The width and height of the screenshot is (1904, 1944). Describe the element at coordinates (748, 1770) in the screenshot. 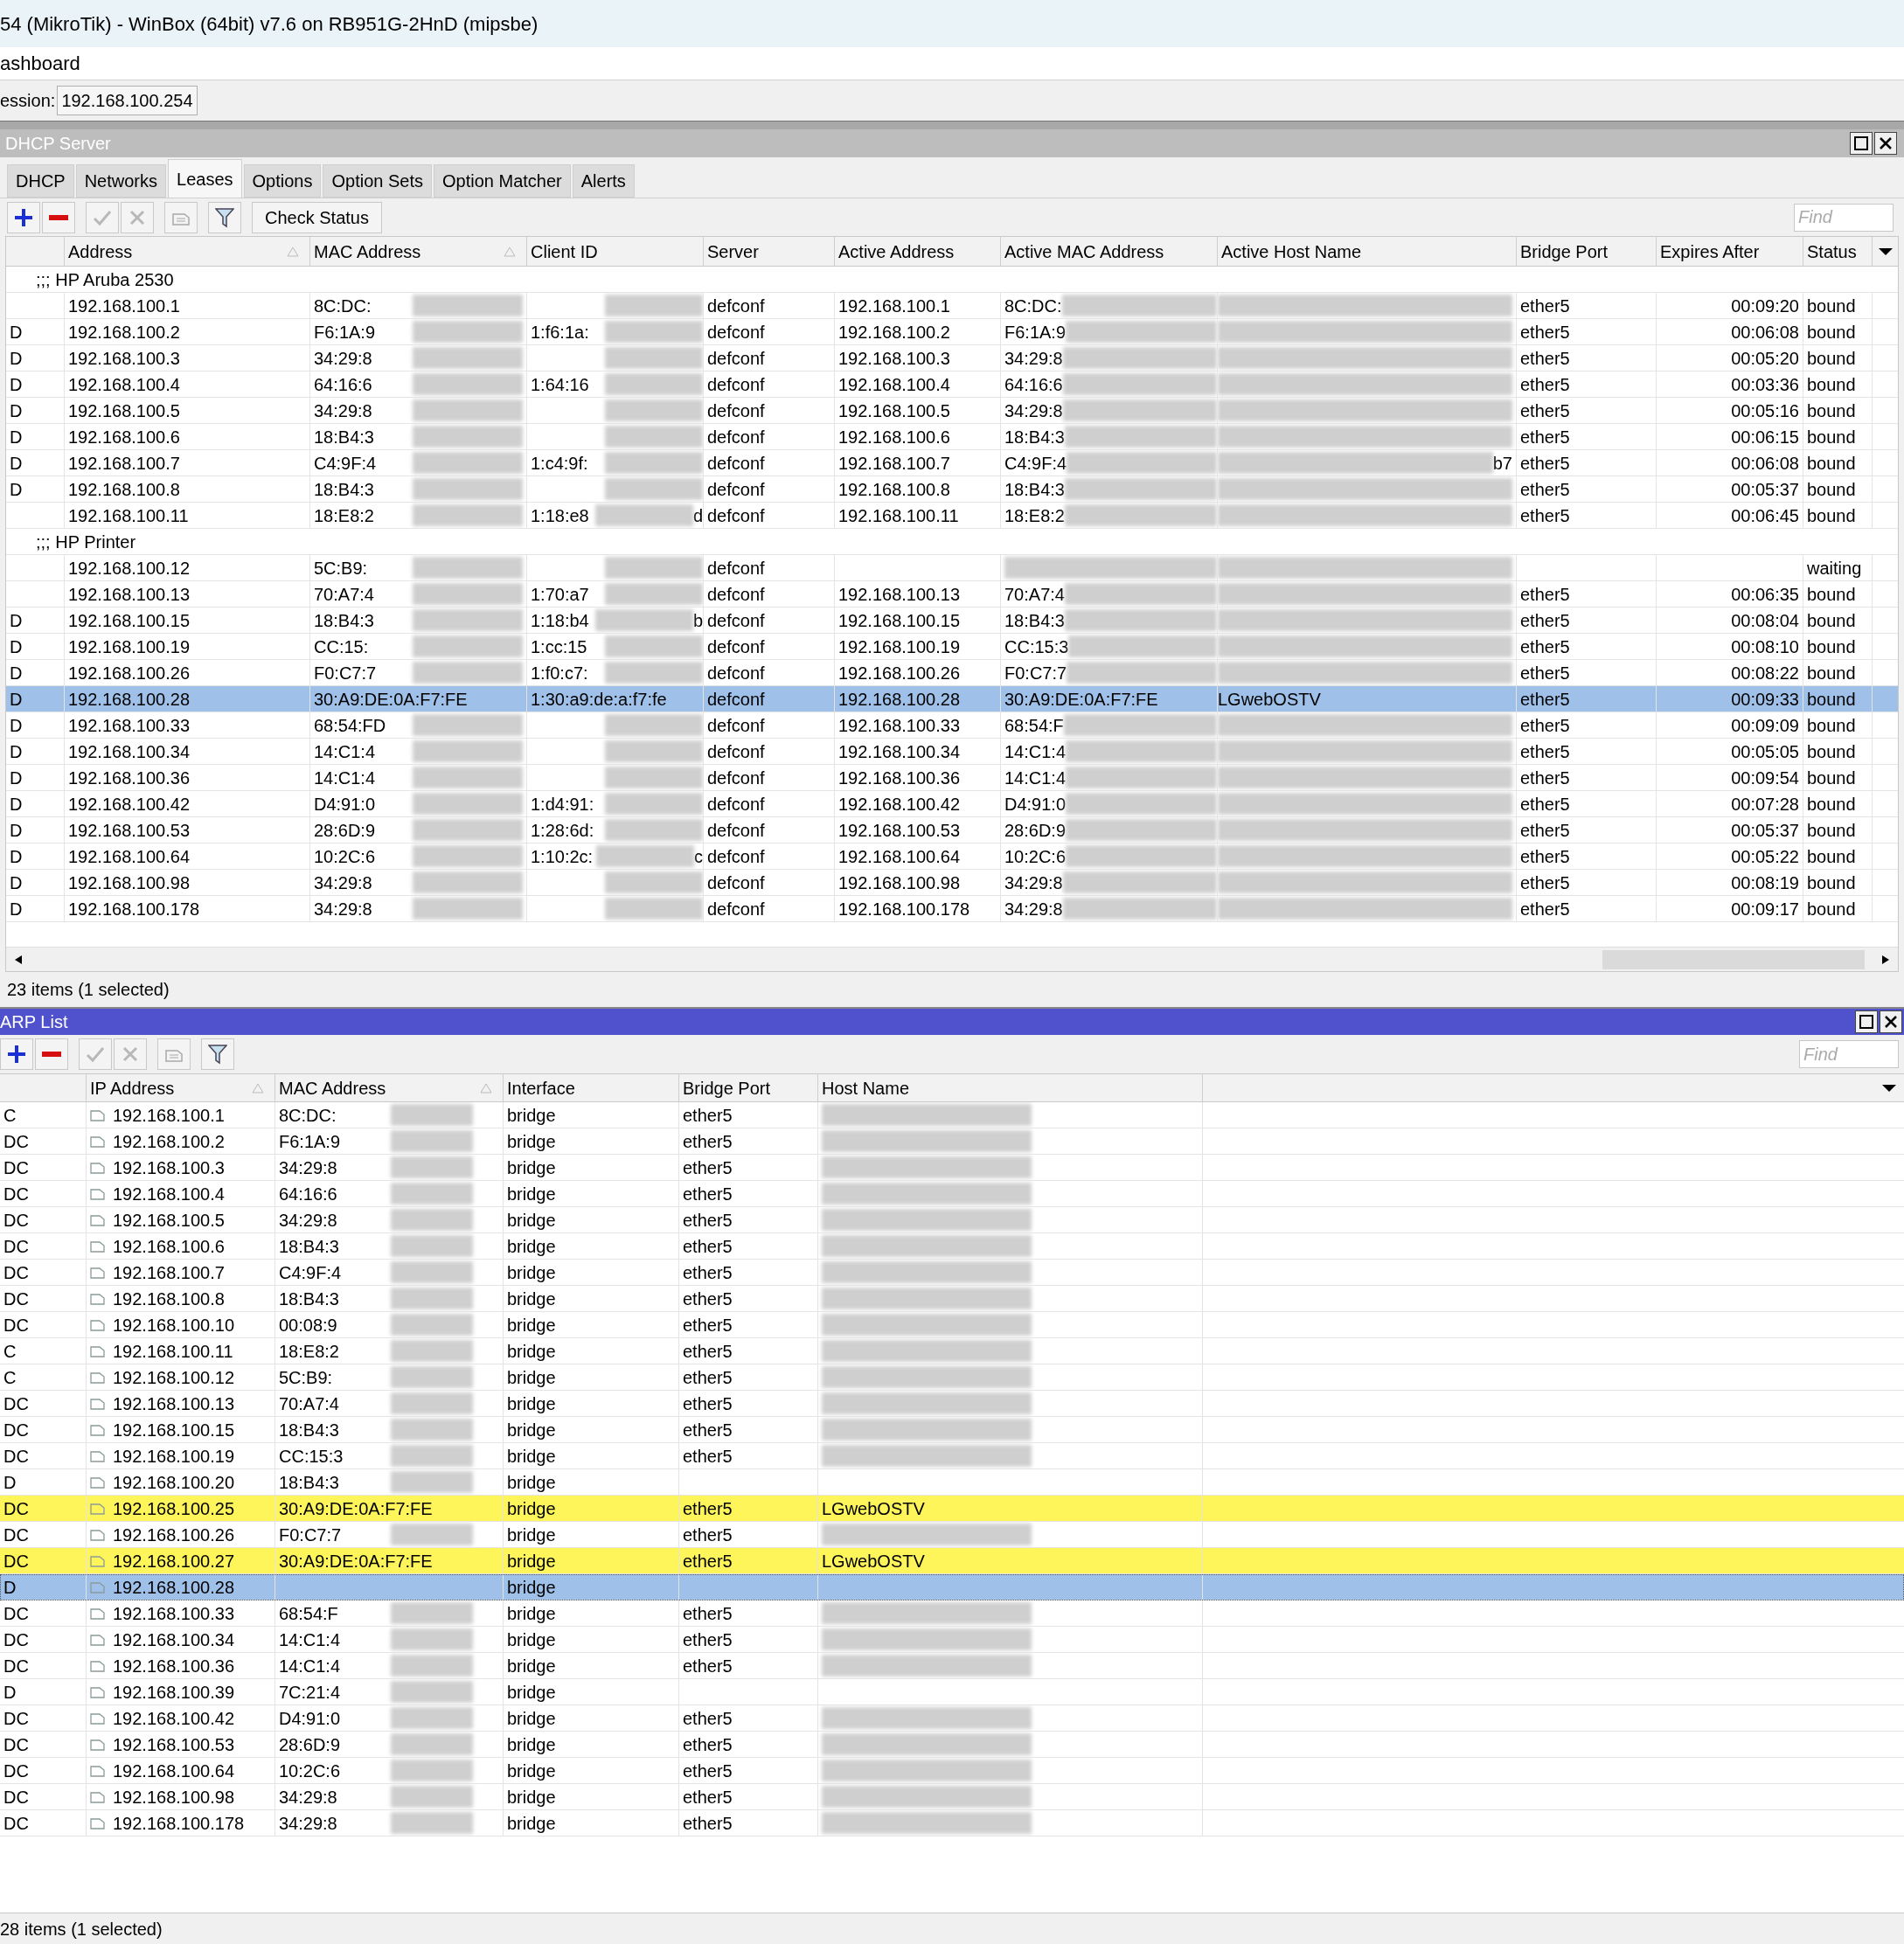

I see `table-cell: ether5` at that location.